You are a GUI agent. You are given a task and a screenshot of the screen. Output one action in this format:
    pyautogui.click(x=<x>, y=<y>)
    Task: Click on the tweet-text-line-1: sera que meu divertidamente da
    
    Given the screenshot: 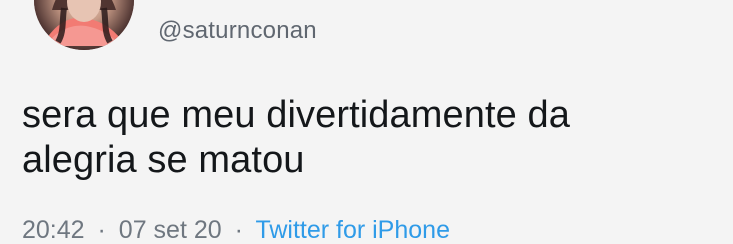 What is the action you would take?
    pyautogui.click(x=296, y=115)
    